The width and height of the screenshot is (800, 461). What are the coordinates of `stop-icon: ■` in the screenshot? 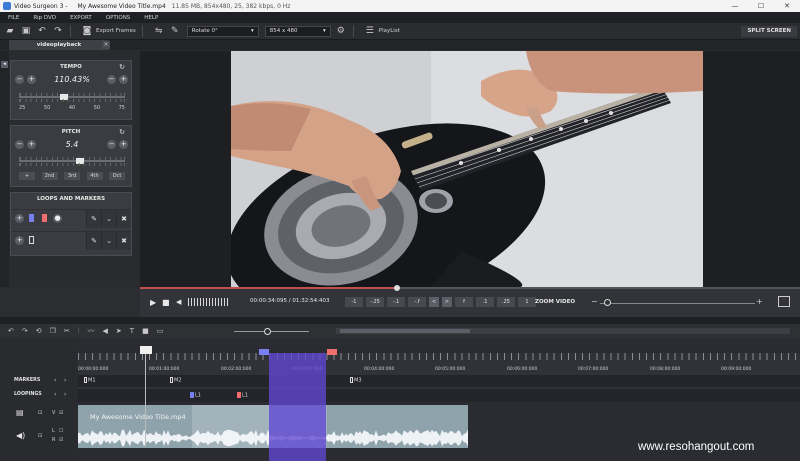 It's located at (166, 302).